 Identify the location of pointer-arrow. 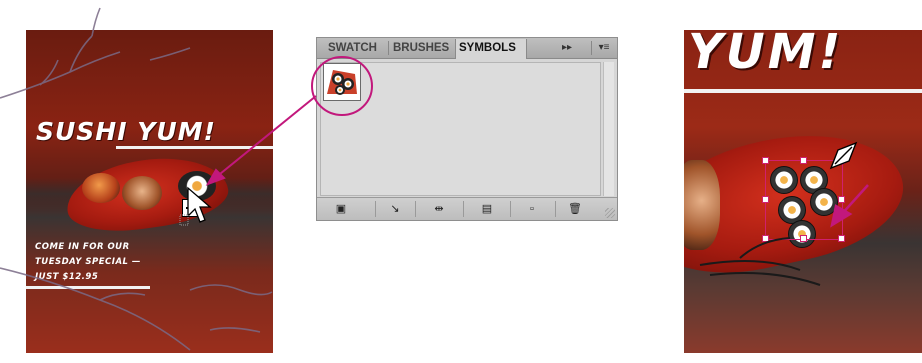
(849, 206).